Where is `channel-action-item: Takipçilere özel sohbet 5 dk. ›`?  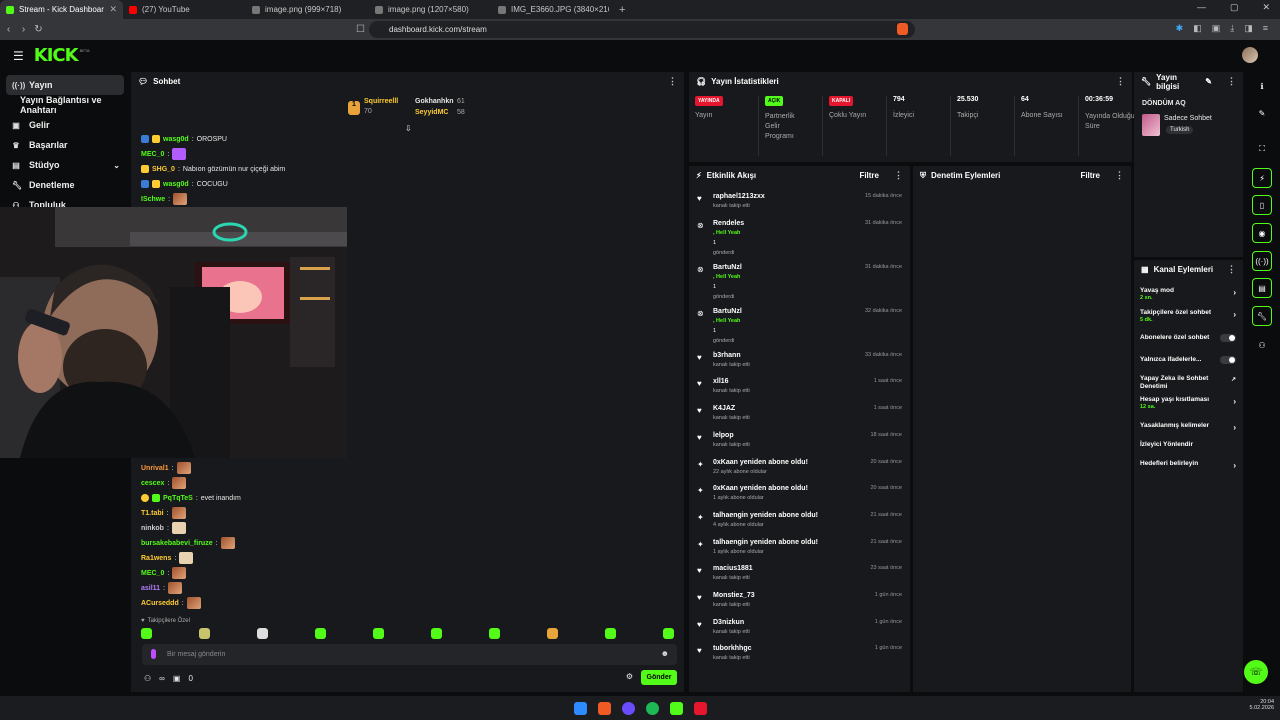 channel-action-item: Takipçilere özel sohbet 5 dk. › is located at coordinates (1190, 316).